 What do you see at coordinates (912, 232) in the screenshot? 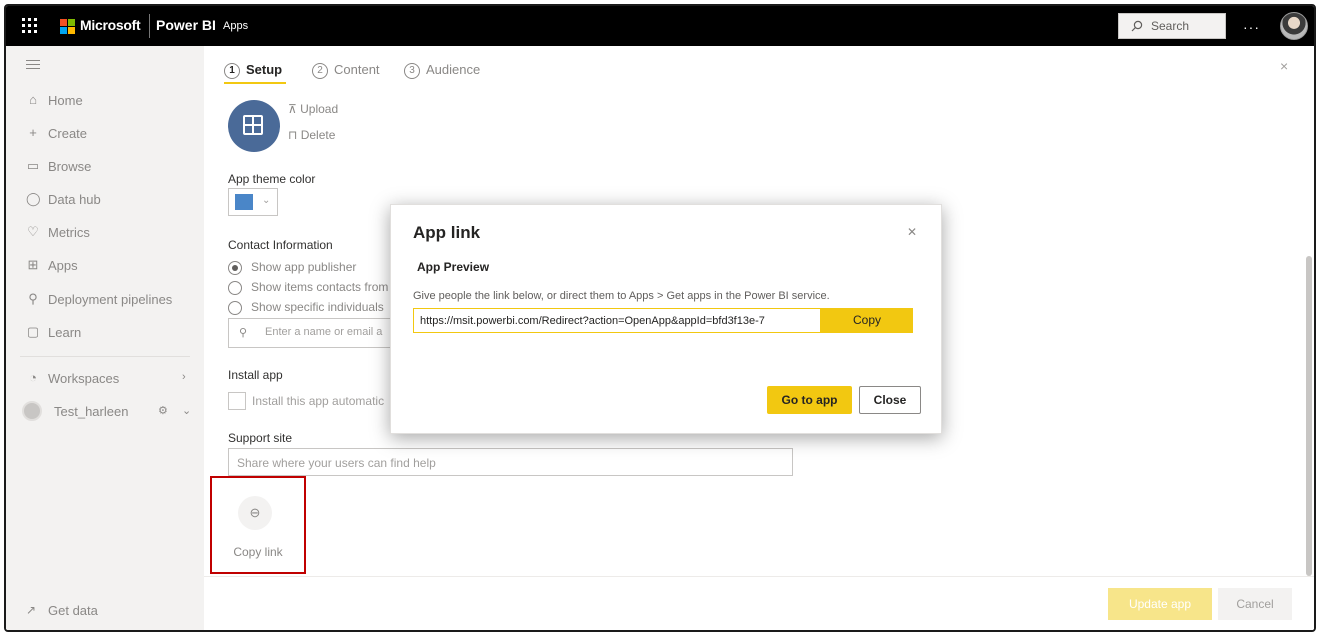
I see `close-icon: ✕` at bounding box center [912, 232].